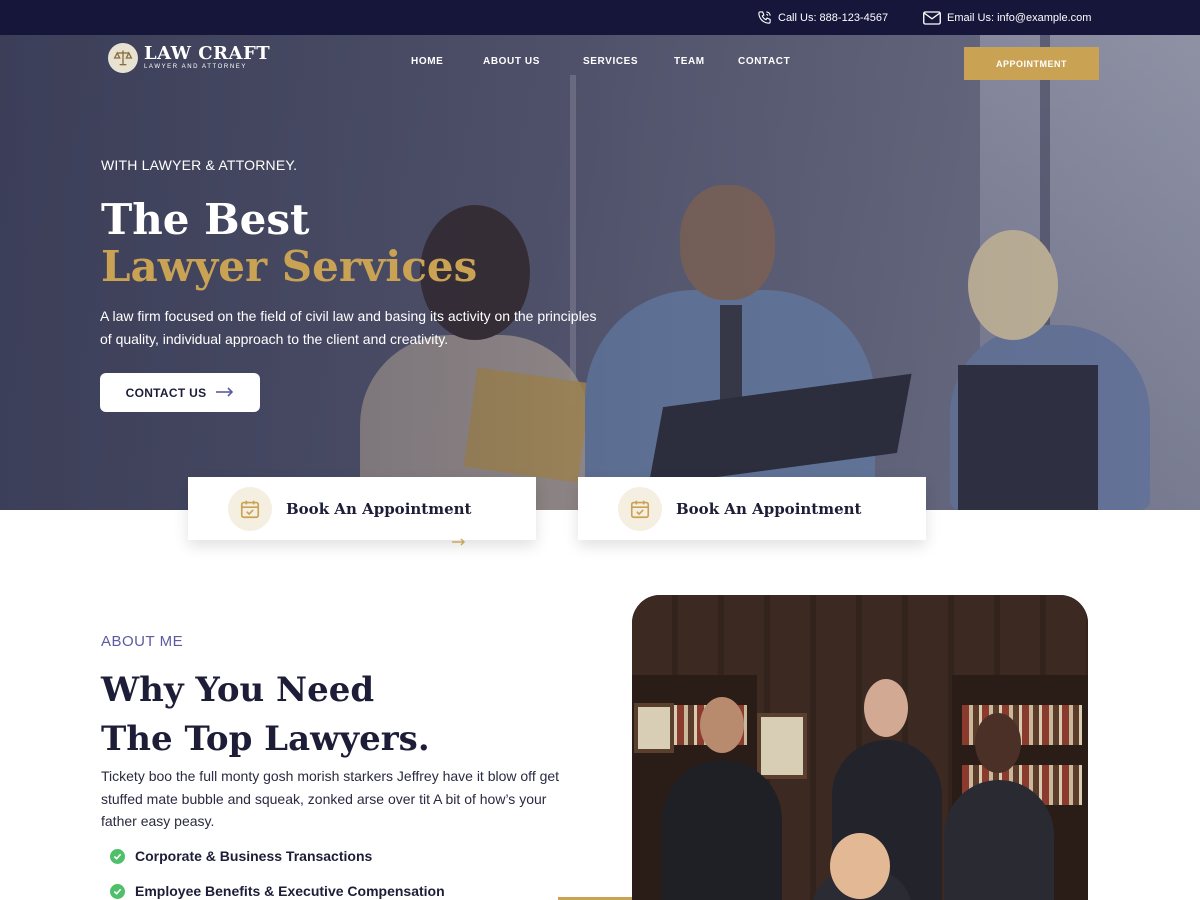  Describe the element at coordinates (195, 67) in the screenshot. I see `brand-tagline: LAWYER AND ATTORNEY` at that location.